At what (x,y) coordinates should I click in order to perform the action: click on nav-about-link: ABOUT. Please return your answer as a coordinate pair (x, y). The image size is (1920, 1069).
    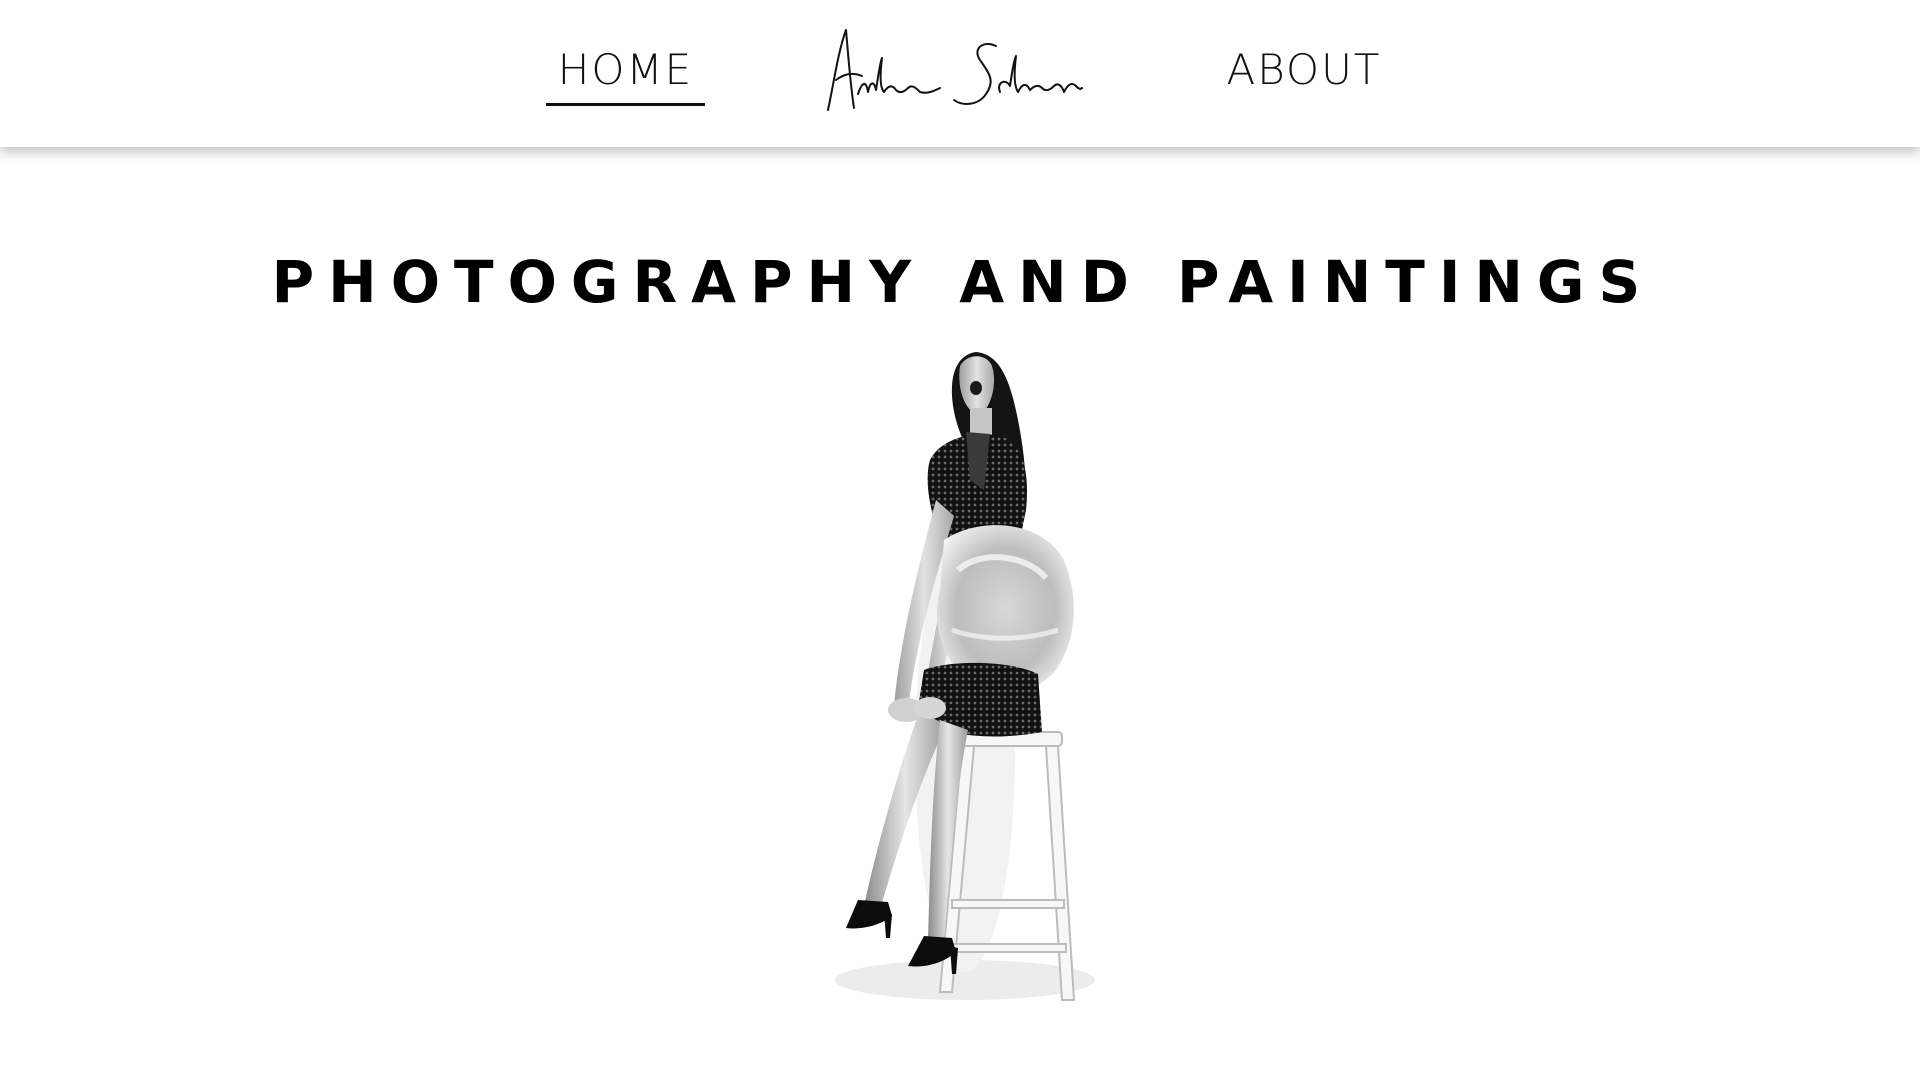
    Looking at the image, I should click on (1304, 74).